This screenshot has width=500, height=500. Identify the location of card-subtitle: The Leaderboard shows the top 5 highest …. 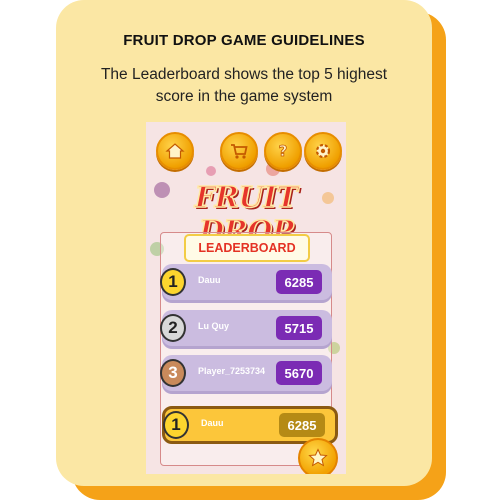
(244, 85).